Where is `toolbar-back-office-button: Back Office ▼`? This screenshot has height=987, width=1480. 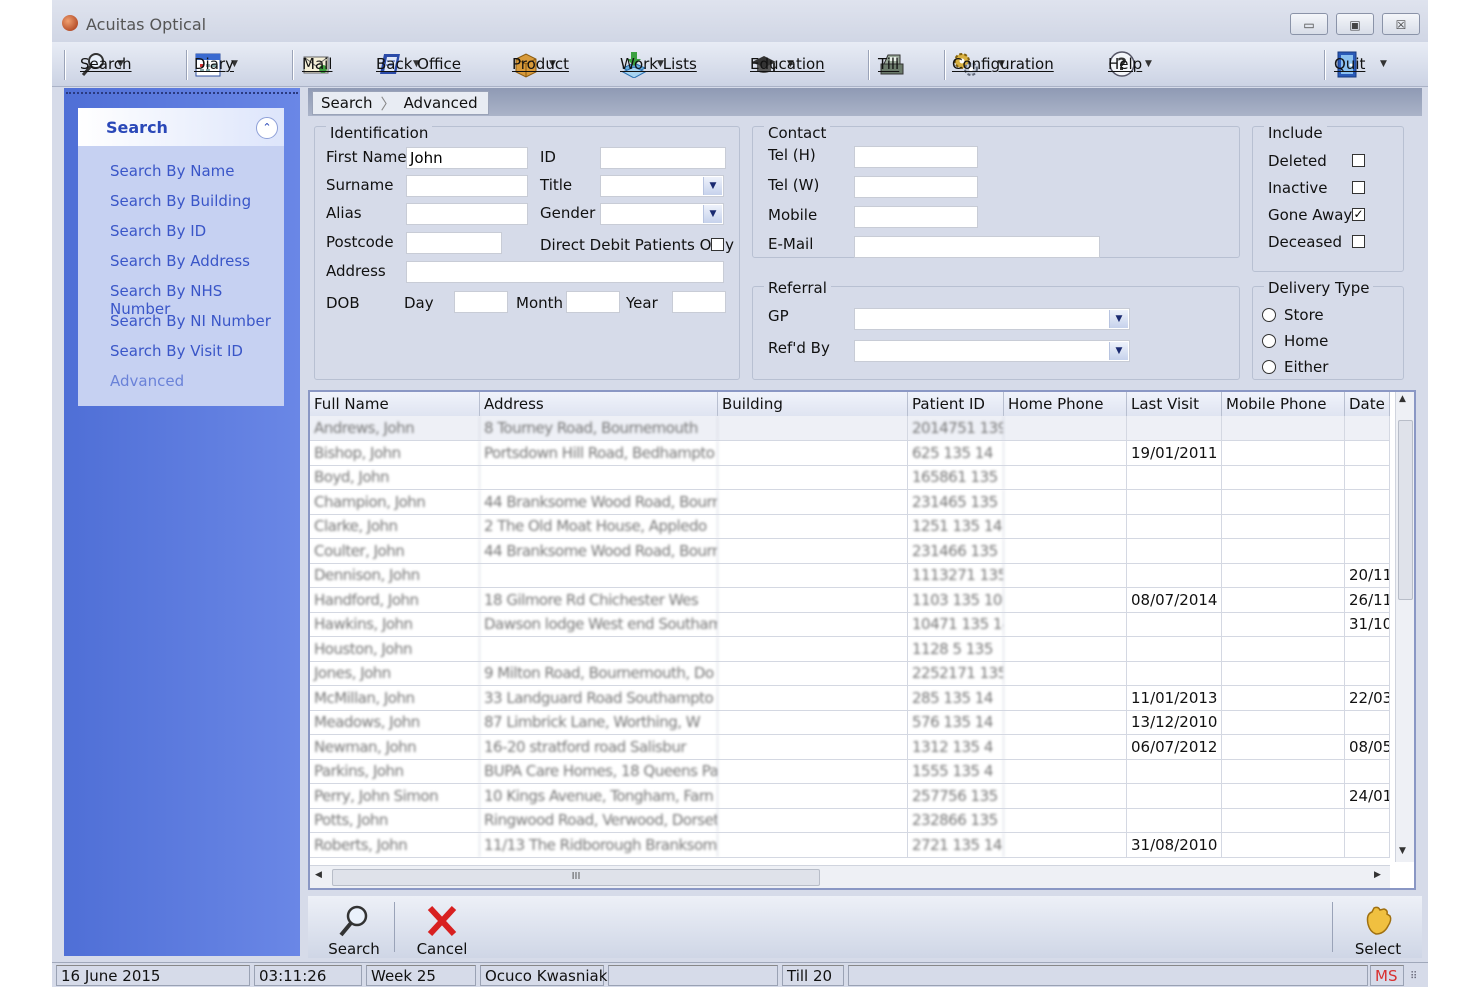 toolbar-back-office-button: Back Office ▼ is located at coordinates (418, 64).